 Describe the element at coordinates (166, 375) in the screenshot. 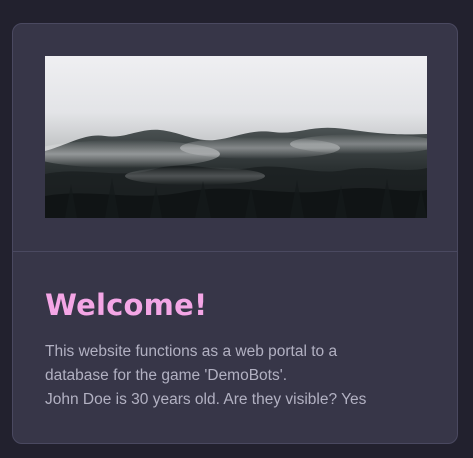

I see `description-line: database for the game 'DemoBots'.` at that location.